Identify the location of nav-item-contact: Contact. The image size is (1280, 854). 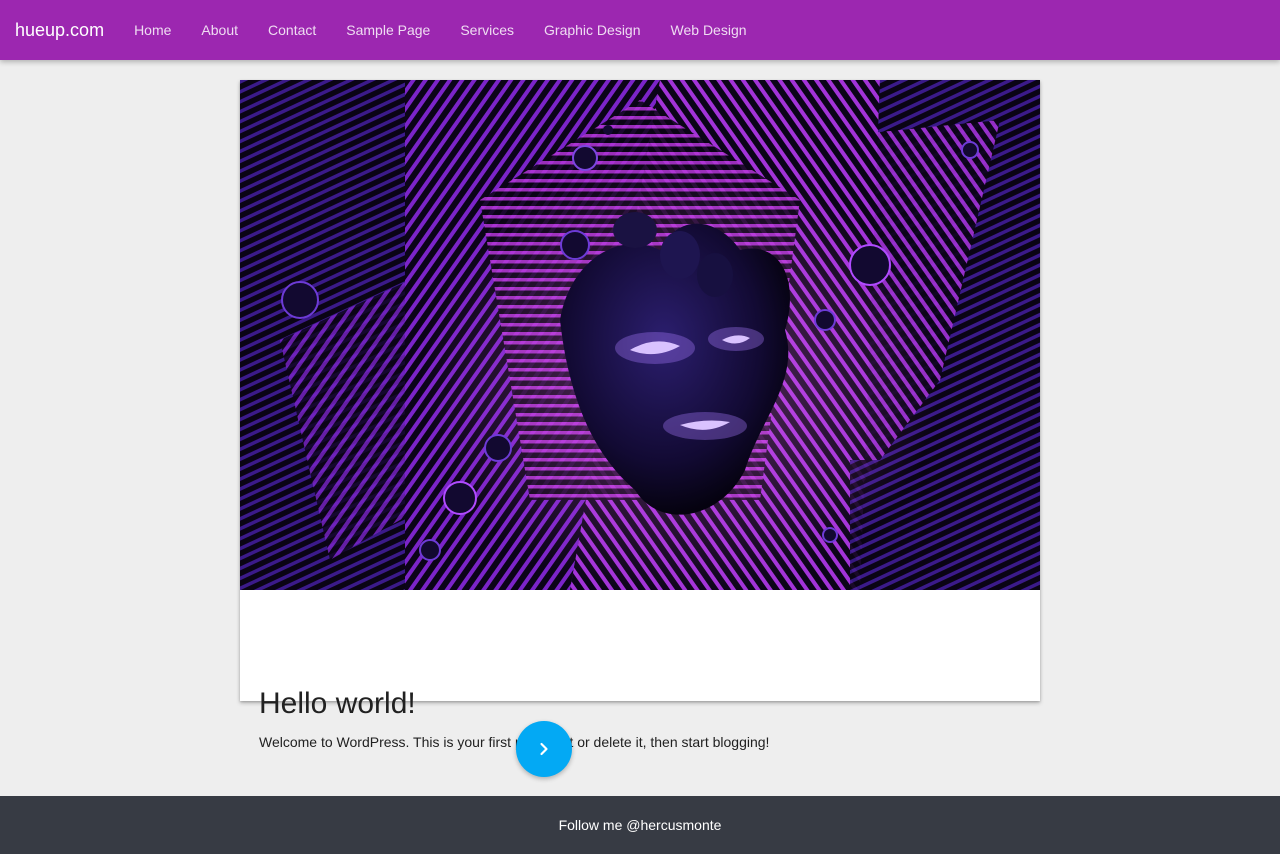
(292, 30).